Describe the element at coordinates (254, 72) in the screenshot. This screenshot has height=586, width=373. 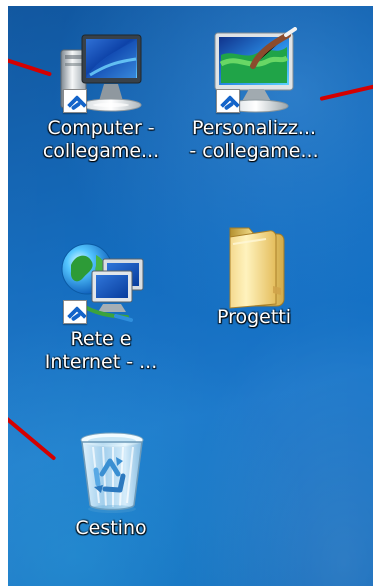
I see `personalization-monitor-icon` at that location.